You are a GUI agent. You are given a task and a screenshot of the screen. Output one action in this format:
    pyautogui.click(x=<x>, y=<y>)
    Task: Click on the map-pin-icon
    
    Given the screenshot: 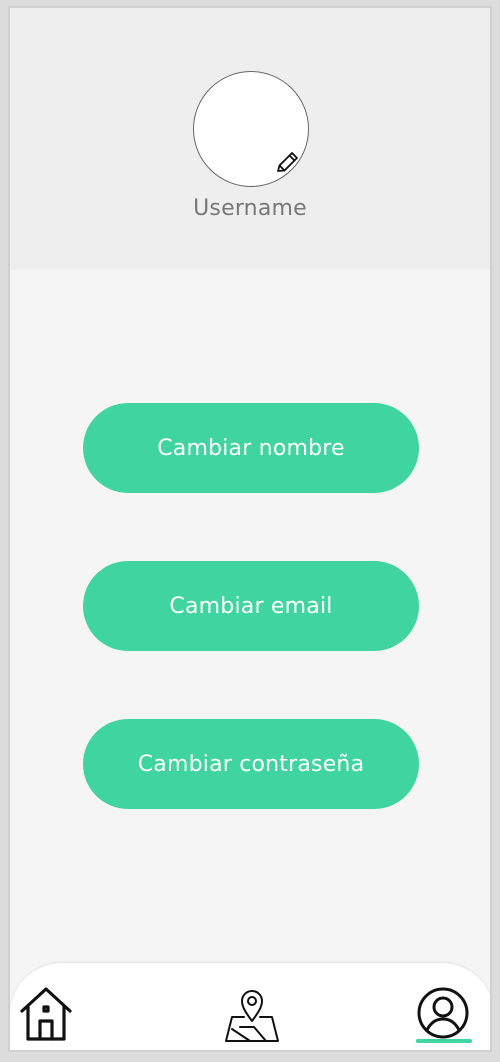 What is the action you would take?
    pyautogui.click(x=252, y=1016)
    